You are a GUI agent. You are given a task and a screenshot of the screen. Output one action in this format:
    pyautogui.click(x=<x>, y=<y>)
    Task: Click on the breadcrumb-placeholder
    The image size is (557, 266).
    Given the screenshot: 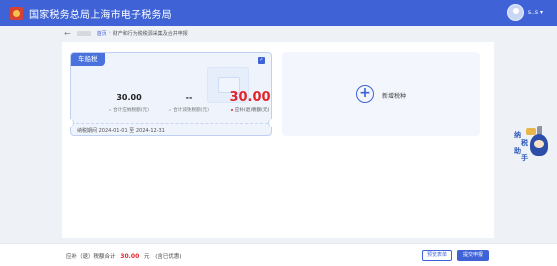 What is the action you would take?
    pyautogui.click(x=83, y=33)
    